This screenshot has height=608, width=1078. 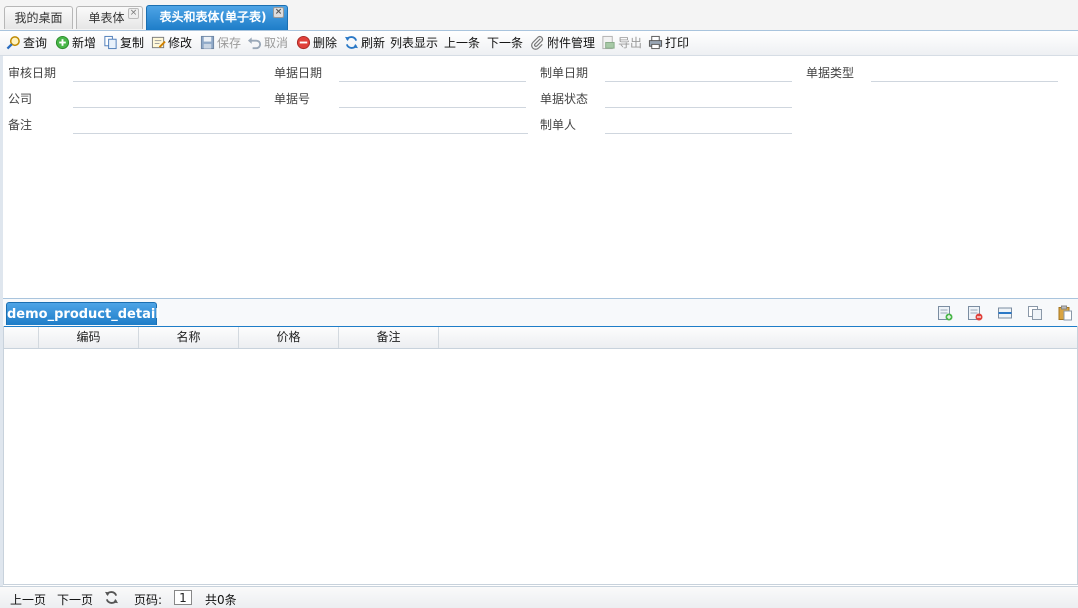 What do you see at coordinates (505, 43) in the screenshot?
I see `next-record-button: 下一条` at bounding box center [505, 43].